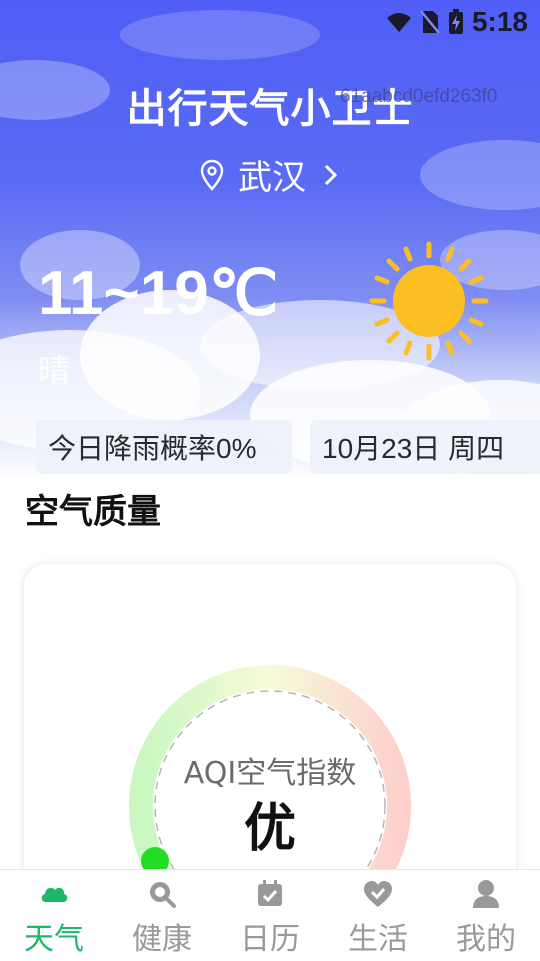 The image size is (540, 961). What do you see at coordinates (429, 301) in the screenshot?
I see `sun-icon` at bounding box center [429, 301].